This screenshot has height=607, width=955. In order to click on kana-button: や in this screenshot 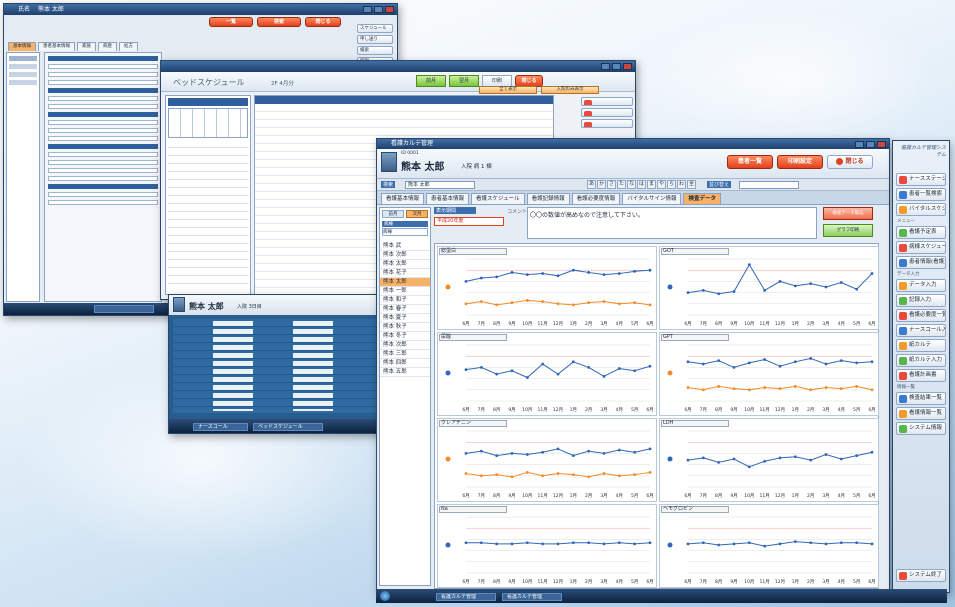, I will do `click(661, 184)`.